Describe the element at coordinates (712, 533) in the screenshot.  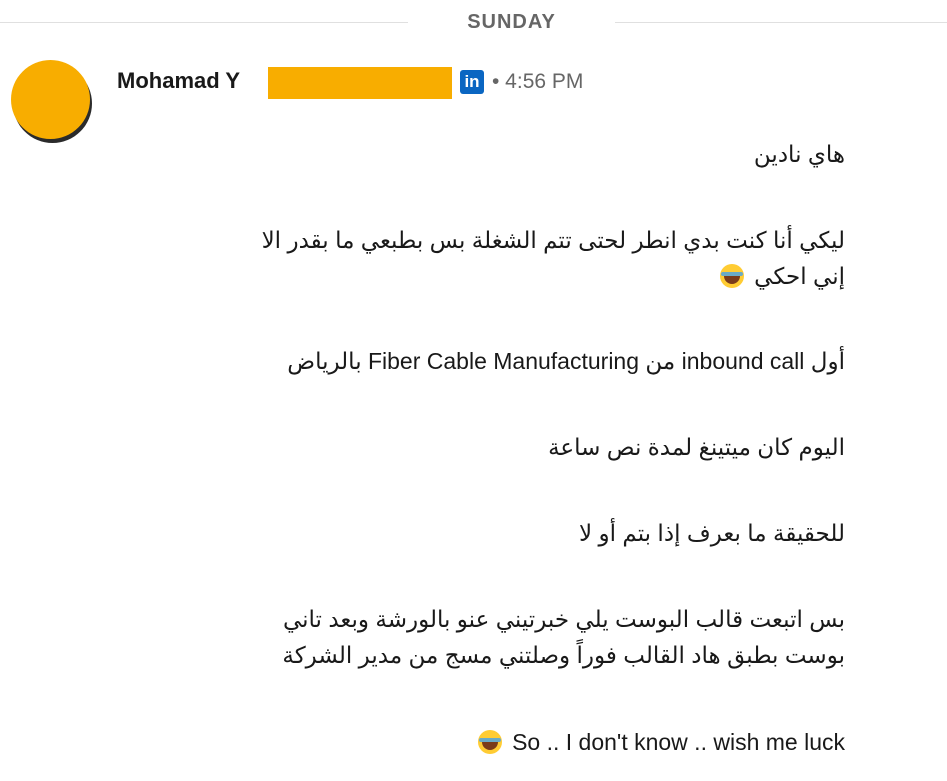
I see `message-line: للحقيقة ما بعرف إذا بتم أو لا` at that location.